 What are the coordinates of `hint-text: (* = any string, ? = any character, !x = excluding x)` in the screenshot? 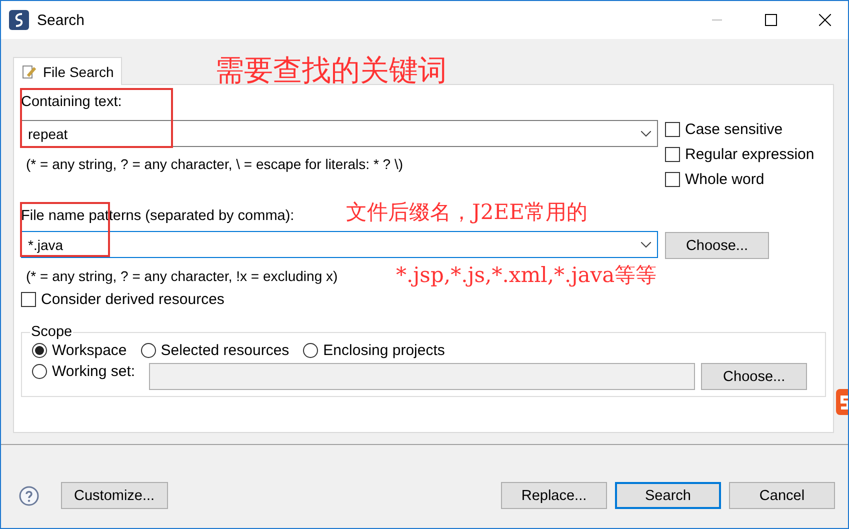 It's located at (182, 276).